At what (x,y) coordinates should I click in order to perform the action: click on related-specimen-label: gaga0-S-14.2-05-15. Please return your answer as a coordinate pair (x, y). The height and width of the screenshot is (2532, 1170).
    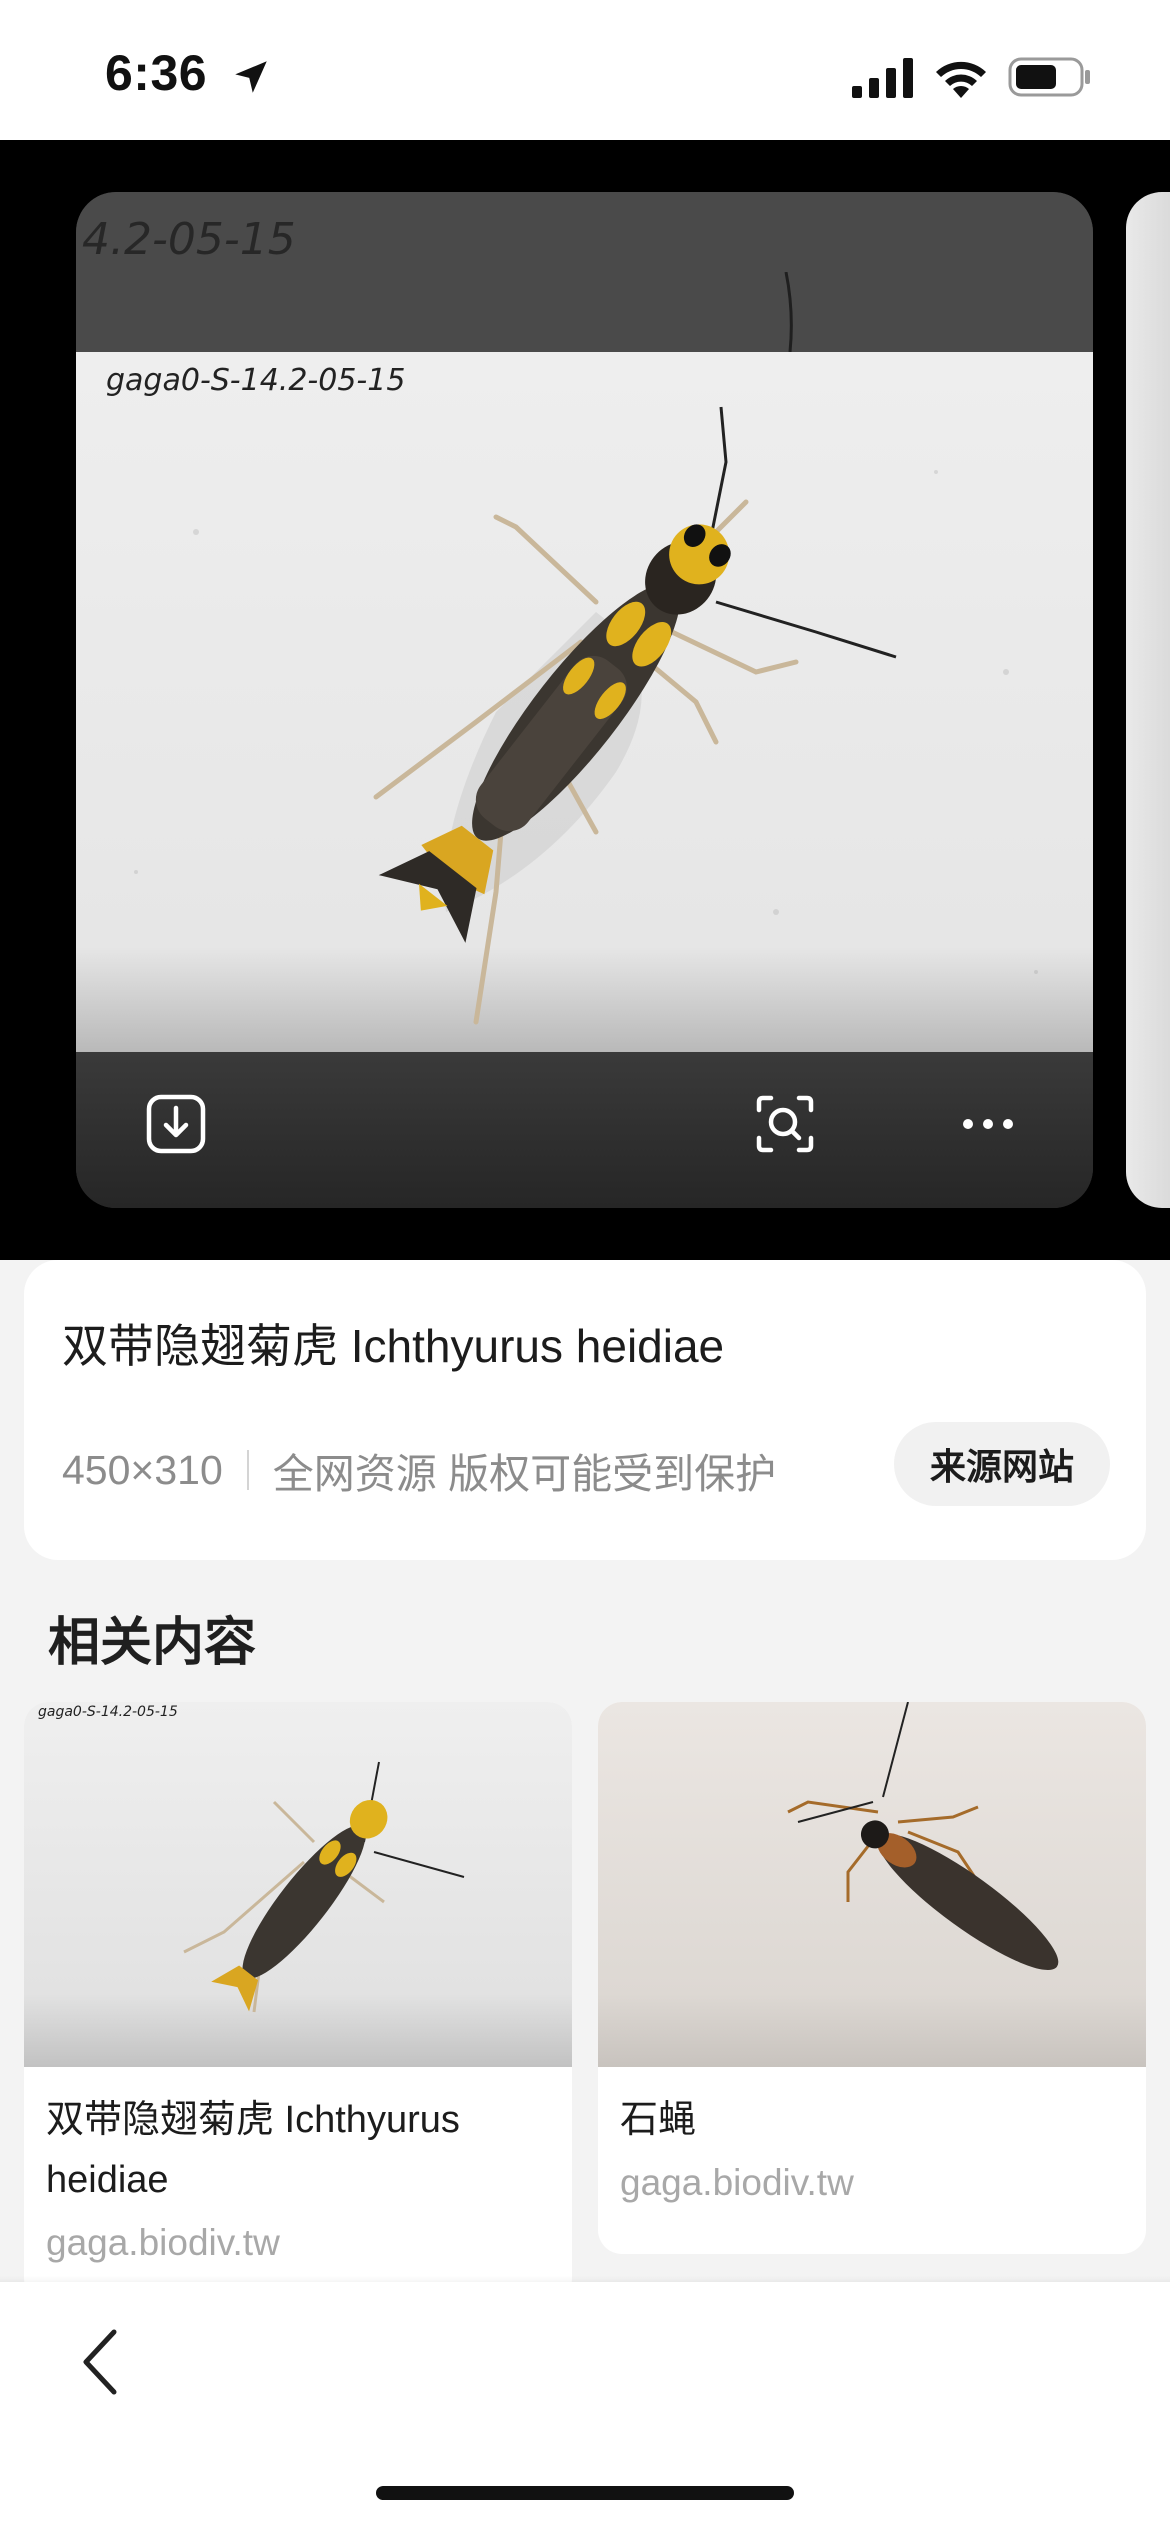
    Looking at the image, I should click on (108, 1712).